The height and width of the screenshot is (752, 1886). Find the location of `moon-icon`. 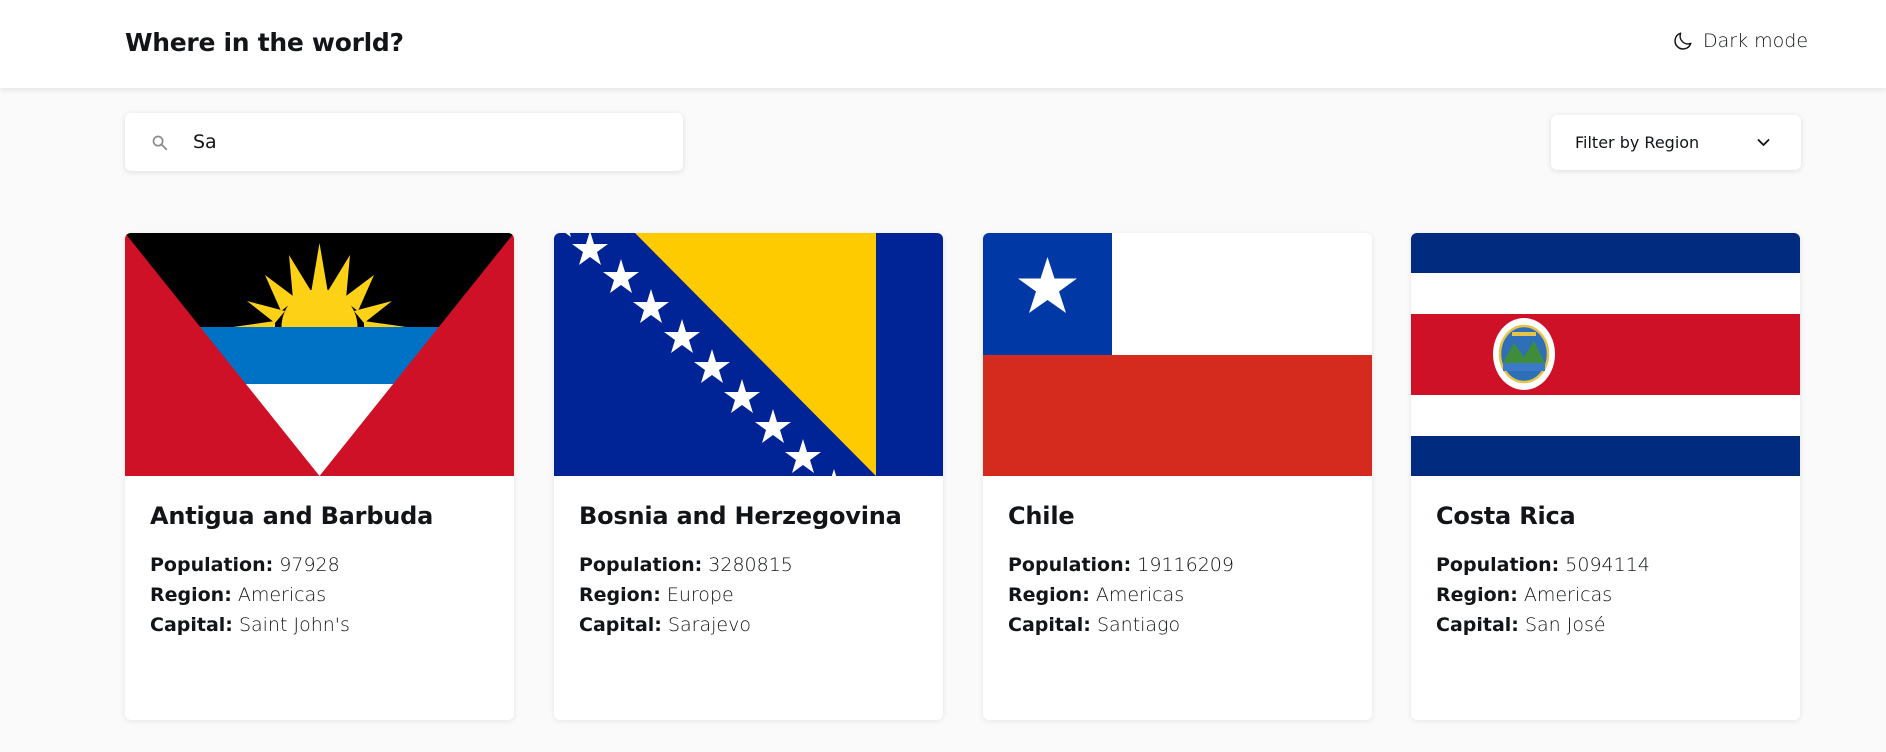

moon-icon is located at coordinates (1683, 41).